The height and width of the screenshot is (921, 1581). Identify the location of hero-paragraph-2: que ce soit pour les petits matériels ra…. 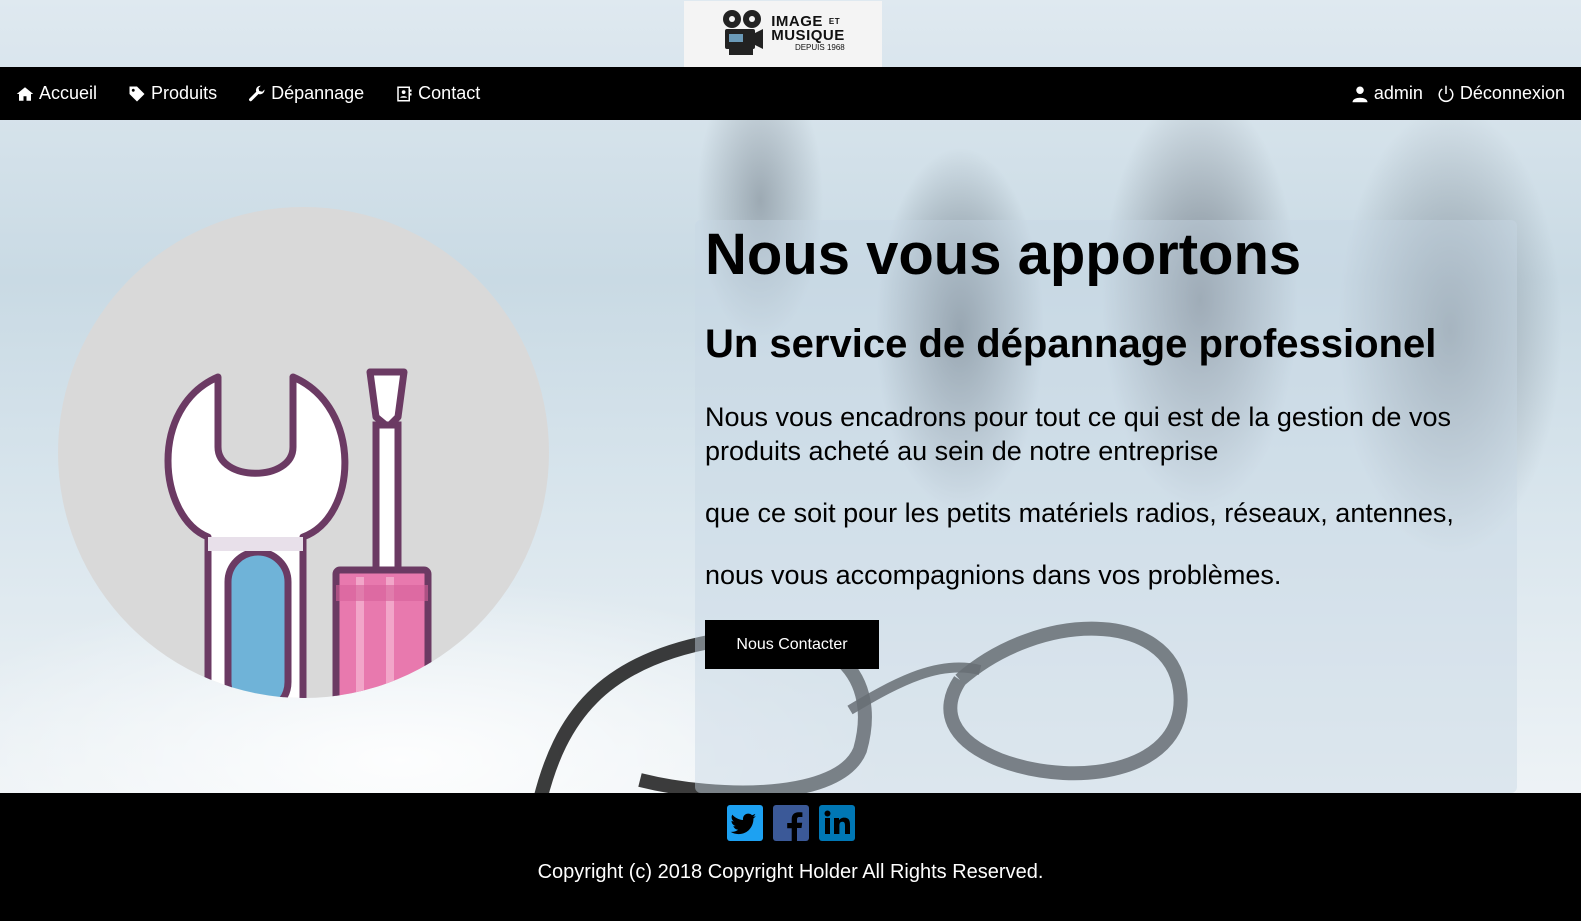
(1079, 513).